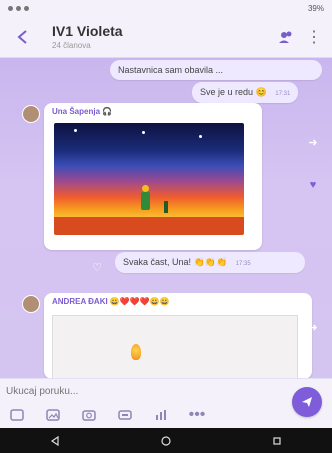 The height and width of the screenshot is (453, 332). Describe the element at coordinates (71, 45) in the screenshot. I see `chat-subtitle: 24 članova` at that location.